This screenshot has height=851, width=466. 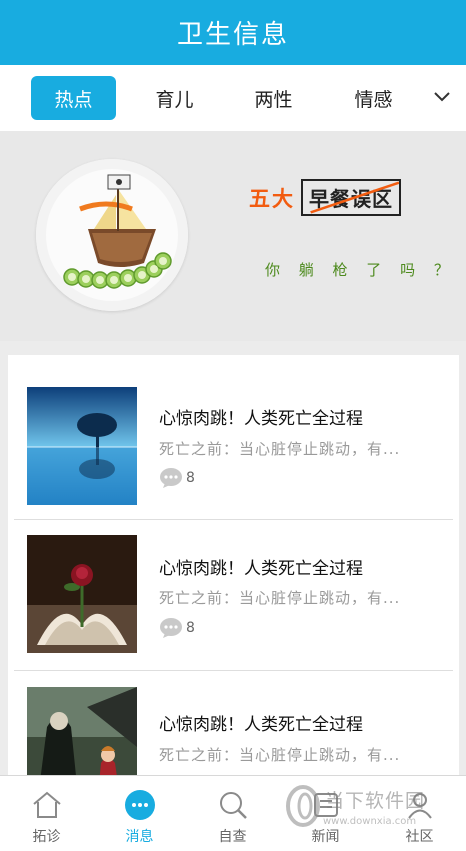 I want to click on category-tabs: 热点 育儿 两性 情感, so click(x=233, y=98).